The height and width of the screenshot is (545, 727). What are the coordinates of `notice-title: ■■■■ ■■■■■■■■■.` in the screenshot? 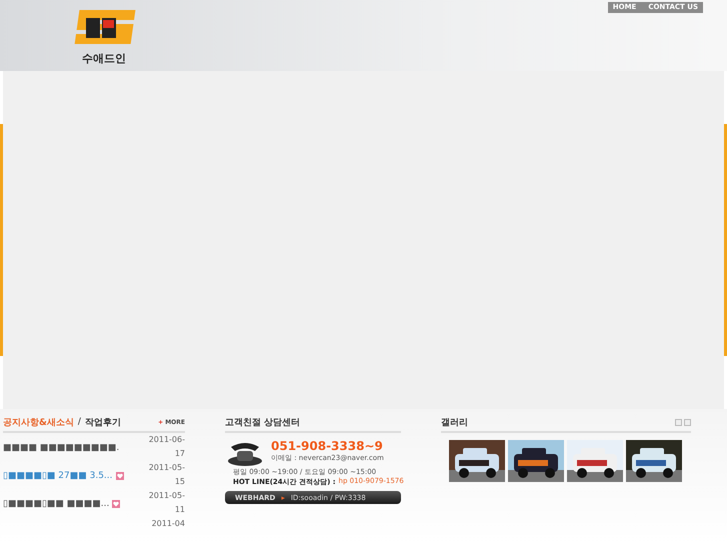 It's located at (73, 448).